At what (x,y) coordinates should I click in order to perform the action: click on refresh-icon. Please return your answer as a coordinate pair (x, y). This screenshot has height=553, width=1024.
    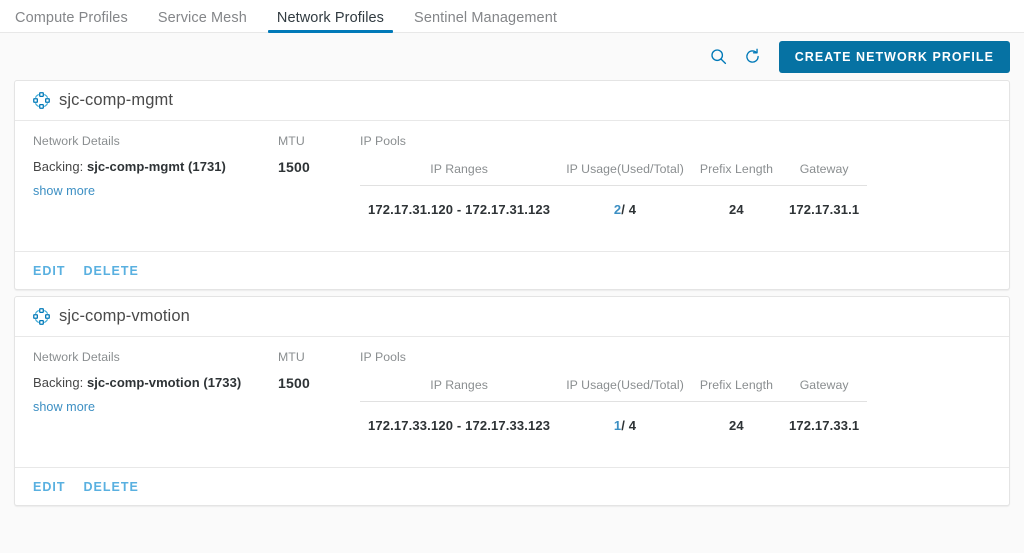
    Looking at the image, I should click on (752, 56).